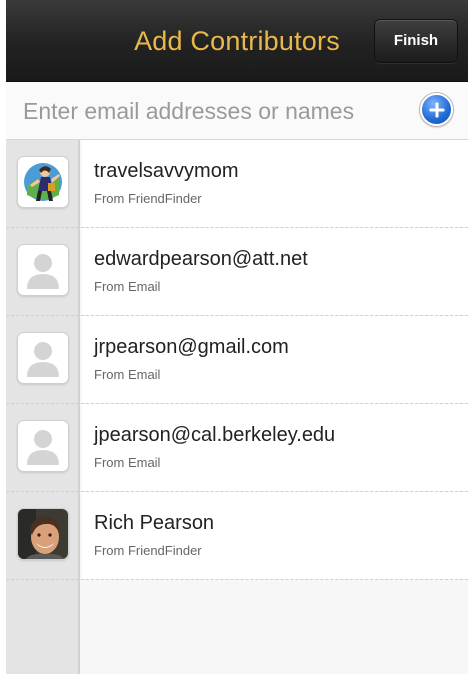  What do you see at coordinates (191, 347) in the screenshot?
I see `contact-name: jrpearson@gmail.com` at bounding box center [191, 347].